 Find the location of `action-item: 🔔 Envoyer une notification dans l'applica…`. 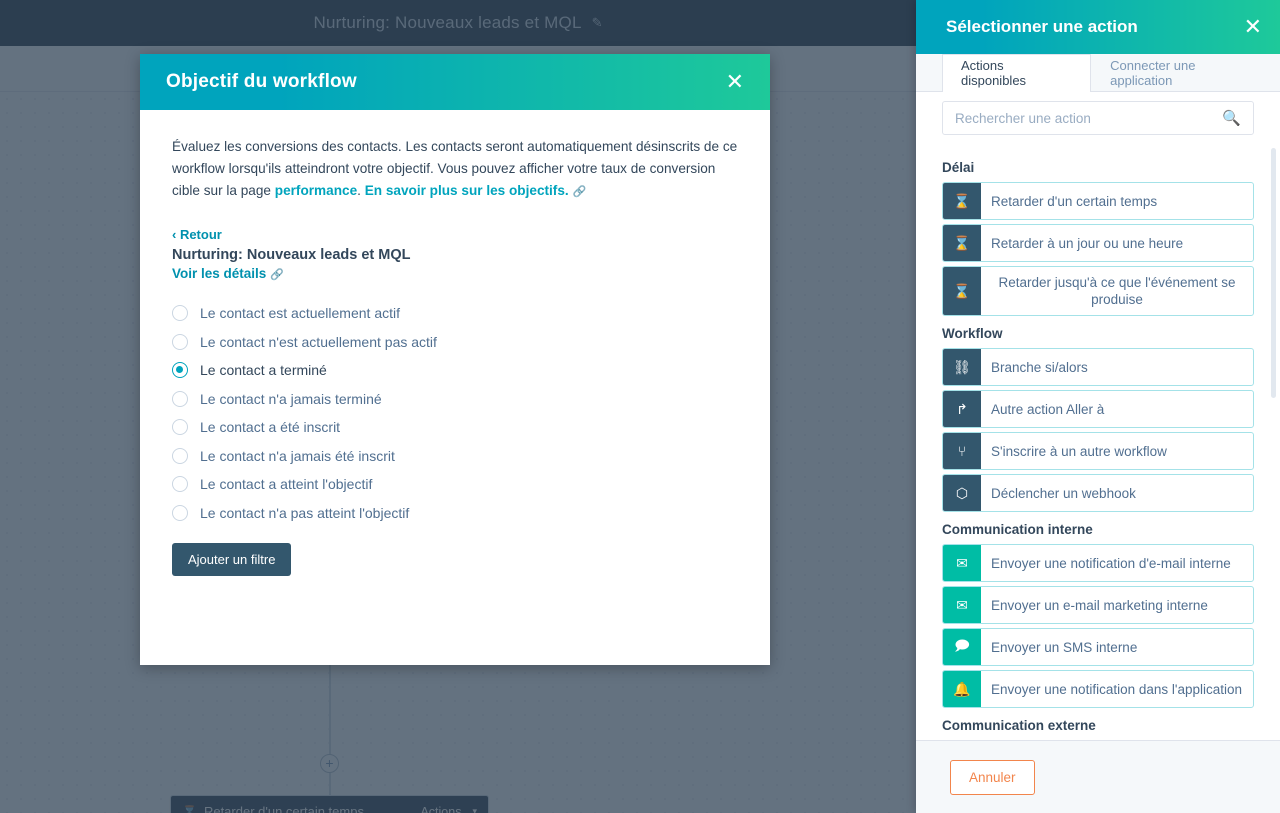

action-item: 🔔 Envoyer une notification dans l'applica… is located at coordinates (1098, 689).